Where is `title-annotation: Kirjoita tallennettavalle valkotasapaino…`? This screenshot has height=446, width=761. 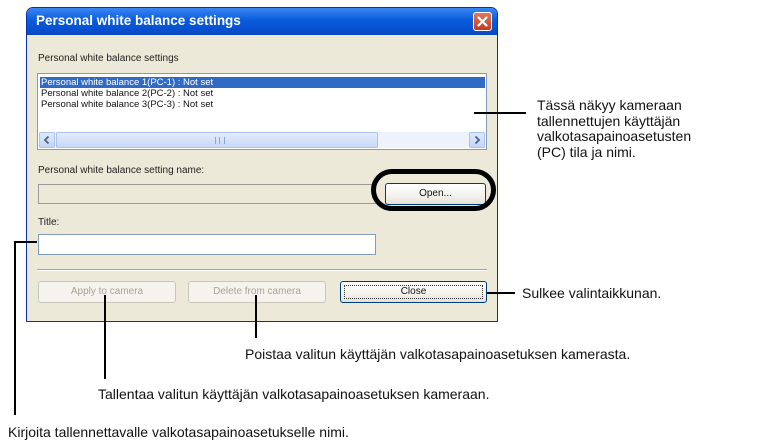
title-annotation: Kirjoita tallennettavalle valkotasapaino… is located at coordinates (178, 432).